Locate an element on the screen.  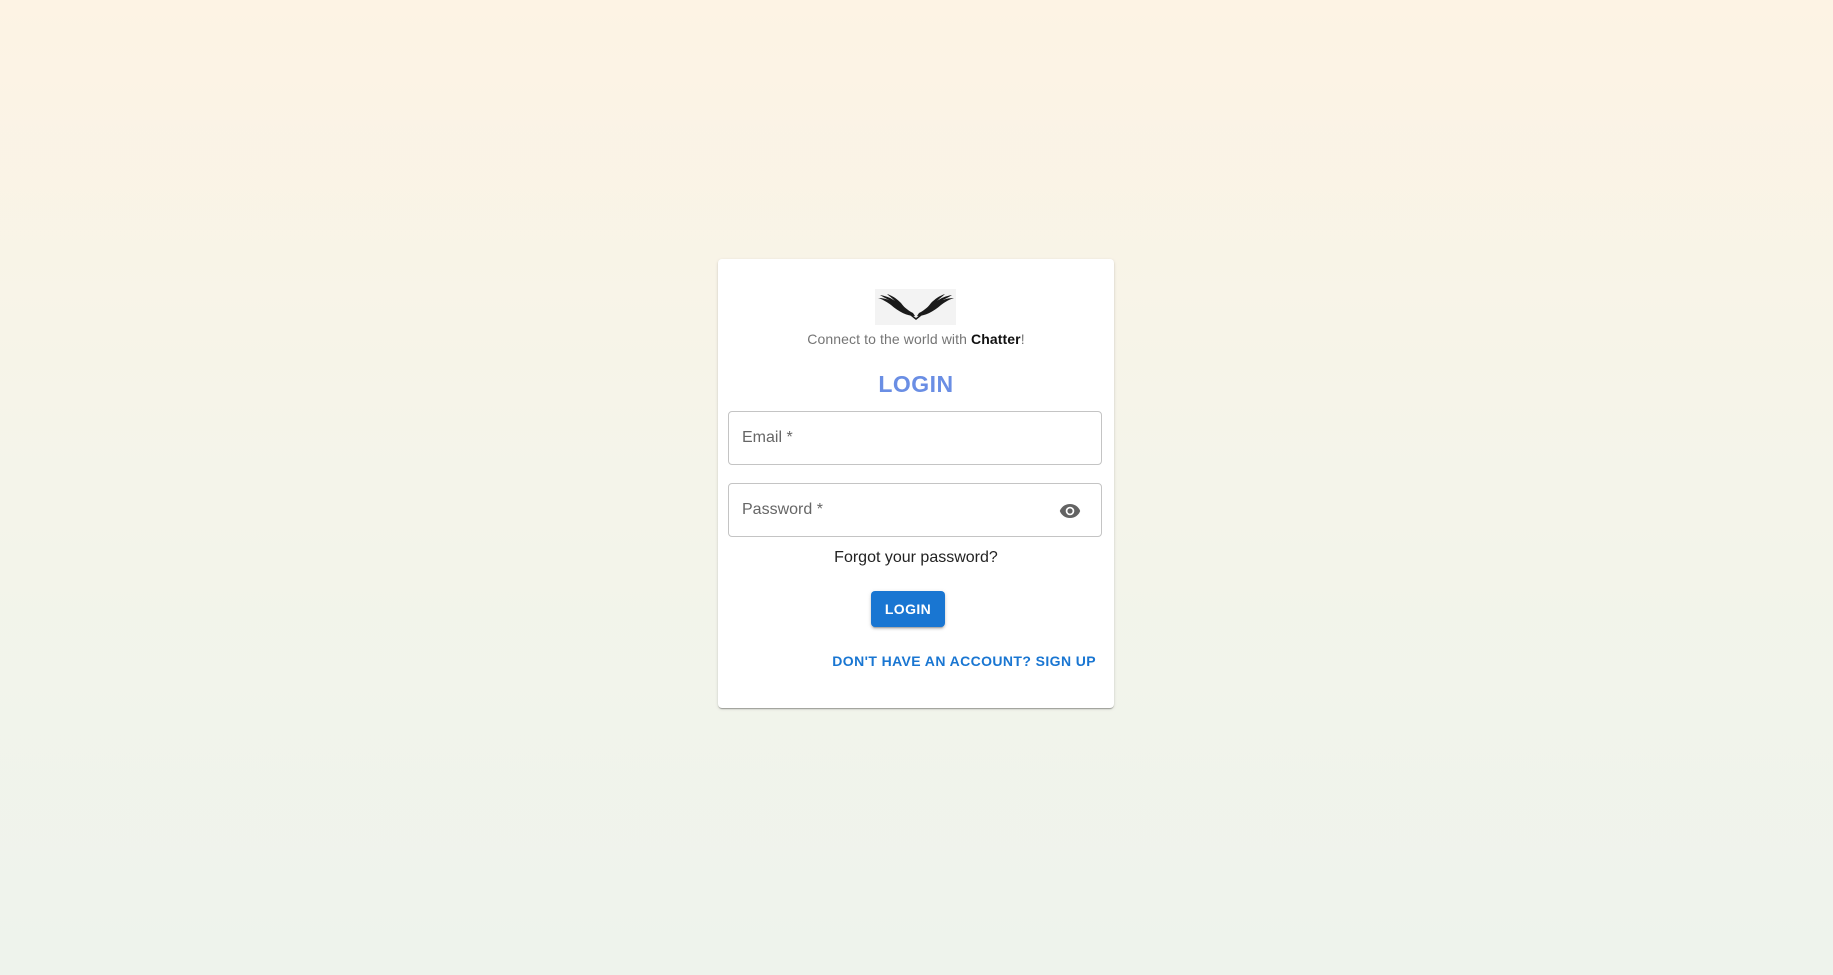
email-input is located at coordinates (915, 438).